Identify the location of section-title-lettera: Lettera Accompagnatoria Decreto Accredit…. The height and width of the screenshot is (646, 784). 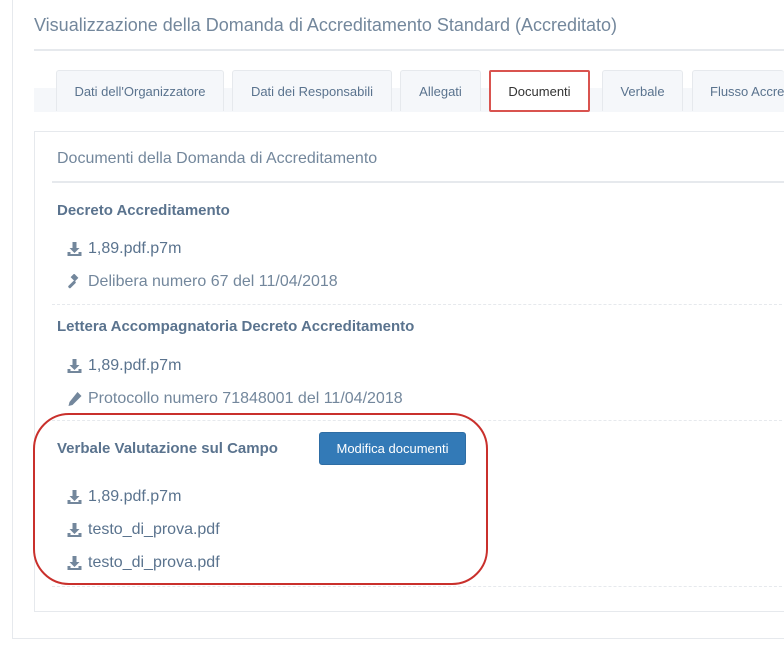
(236, 326).